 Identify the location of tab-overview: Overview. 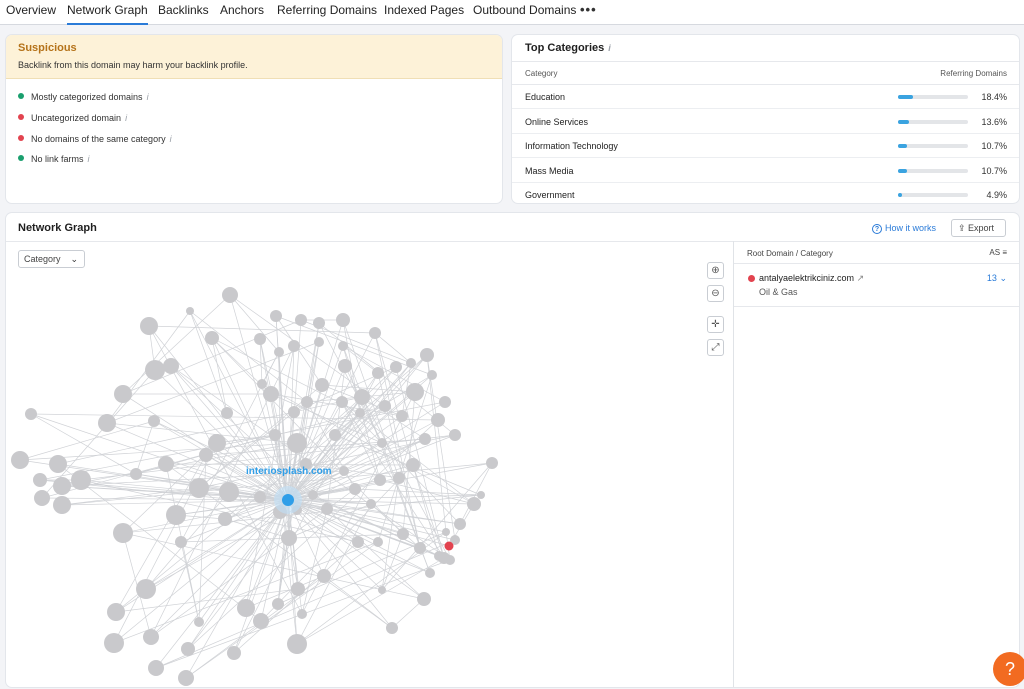
(31, 14).